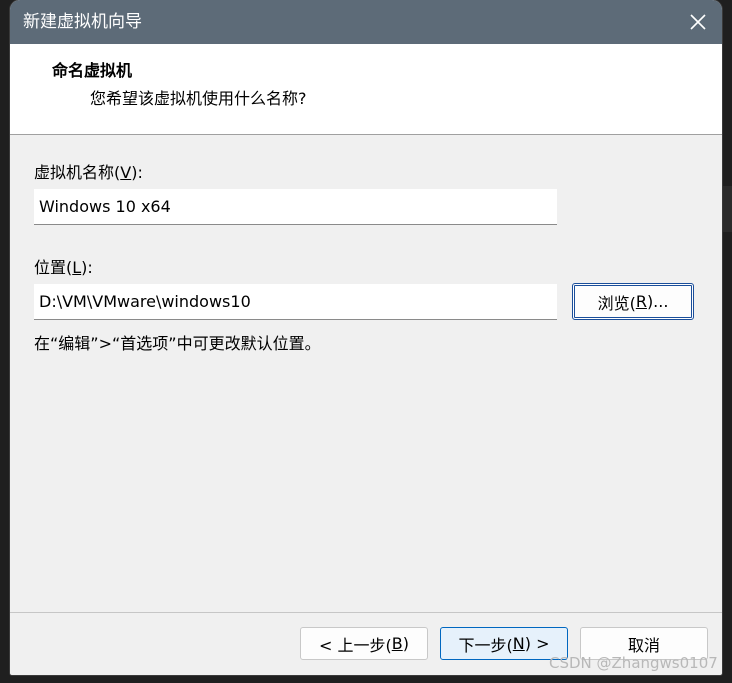  What do you see at coordinates (366, 89) in the screenshot?
I see `wizard-header: 命名虚拟机 您希望该虚拟机使用什么名称?` at bounding box center [366, 89].